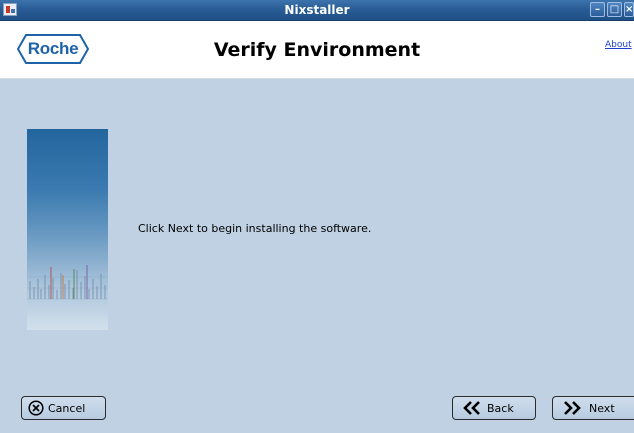  Describe the element at coordinates (597, 9) in the screenshot. I see `minimize-icon: –` at that location.